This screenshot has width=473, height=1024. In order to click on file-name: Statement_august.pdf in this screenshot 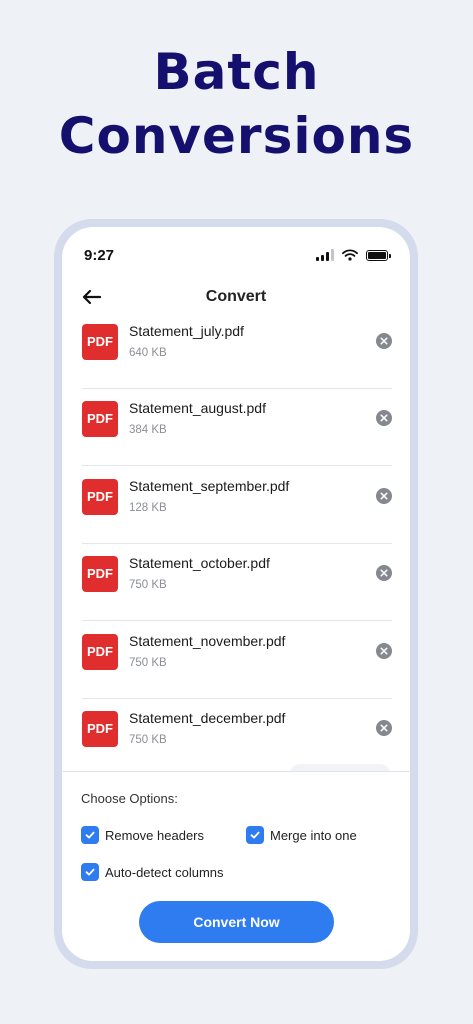, I will do `click(197, 408)`.